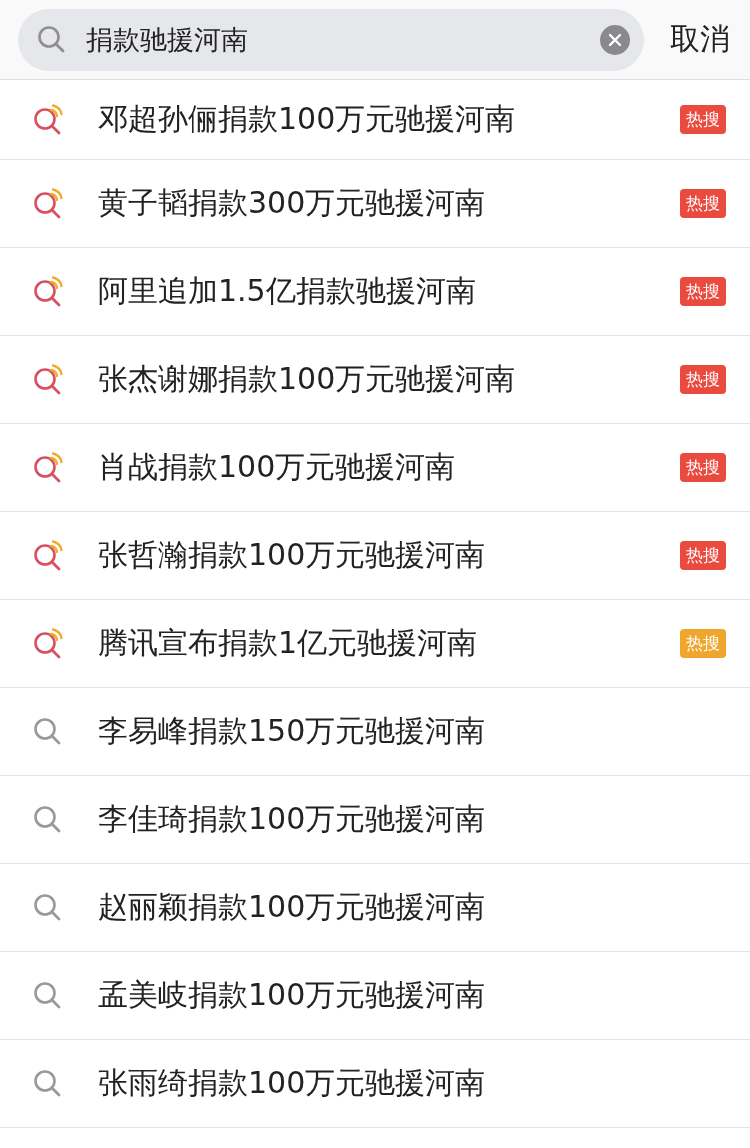 The height and width of the screenshot is (1148, 750). Describe the element at coordinates (375, 996) in the screenshot. I see `suggestion-item: 孟美岐捐款100万元驰援河南` at that location.